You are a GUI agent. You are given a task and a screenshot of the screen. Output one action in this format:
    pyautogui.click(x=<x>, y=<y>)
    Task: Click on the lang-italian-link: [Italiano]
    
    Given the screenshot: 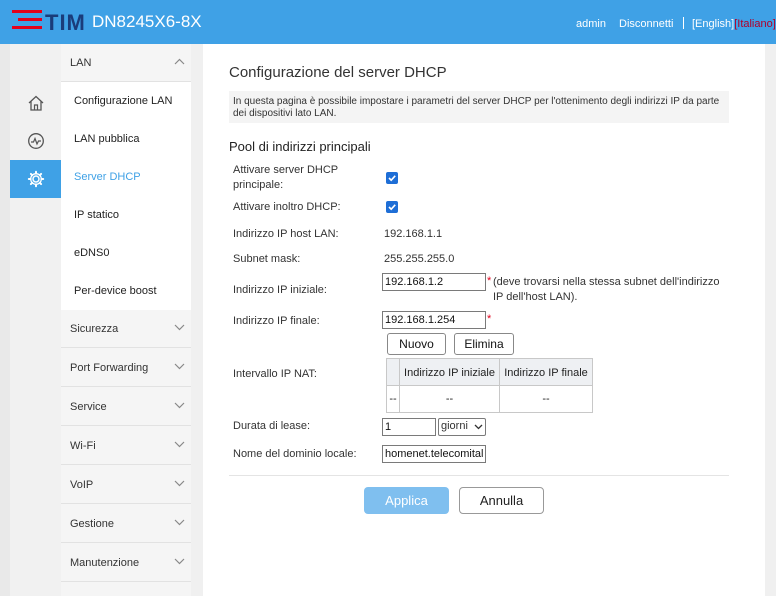 What is the action you would take?
    pyautogui.click(x=755, y=24)
    